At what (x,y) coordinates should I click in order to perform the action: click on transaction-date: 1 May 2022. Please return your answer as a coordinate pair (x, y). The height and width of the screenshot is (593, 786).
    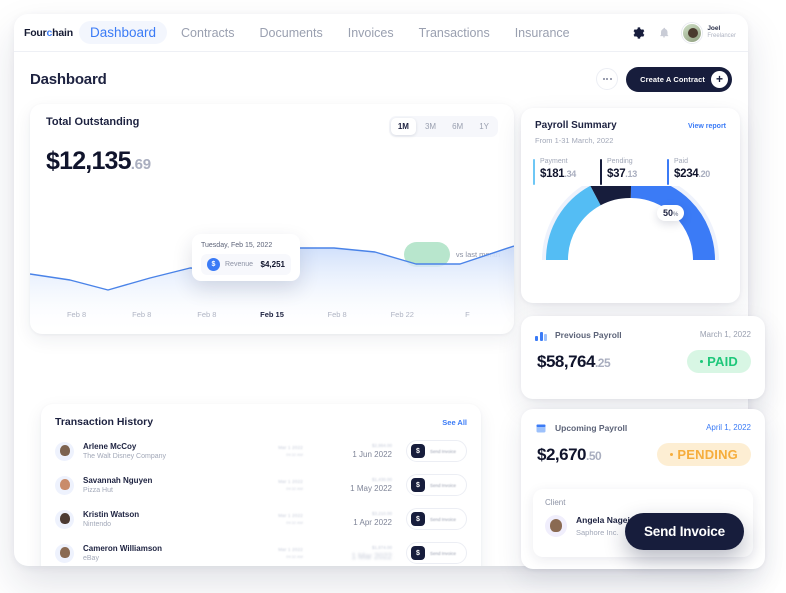
    Looking at the image, I should click on (371, 488).